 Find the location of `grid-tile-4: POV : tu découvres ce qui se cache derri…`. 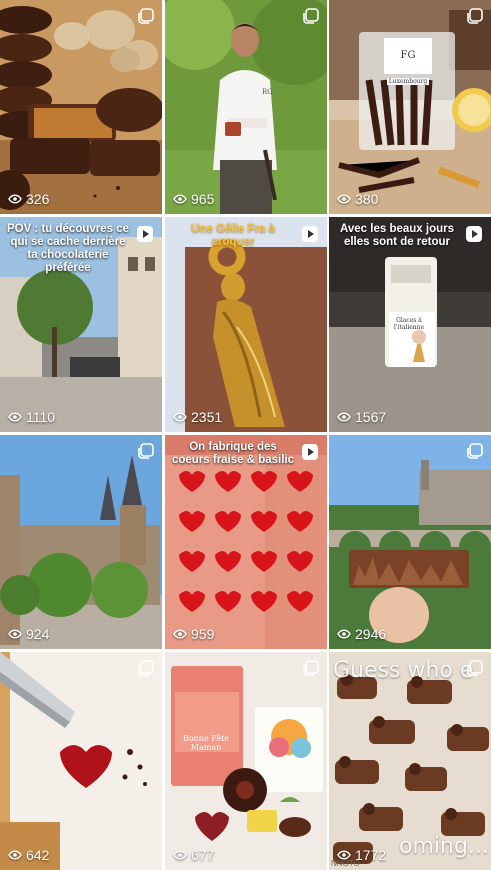

grid-tile-4: POV : tu découvres ce qui se cache derri… is located at coordinates (81, 324).